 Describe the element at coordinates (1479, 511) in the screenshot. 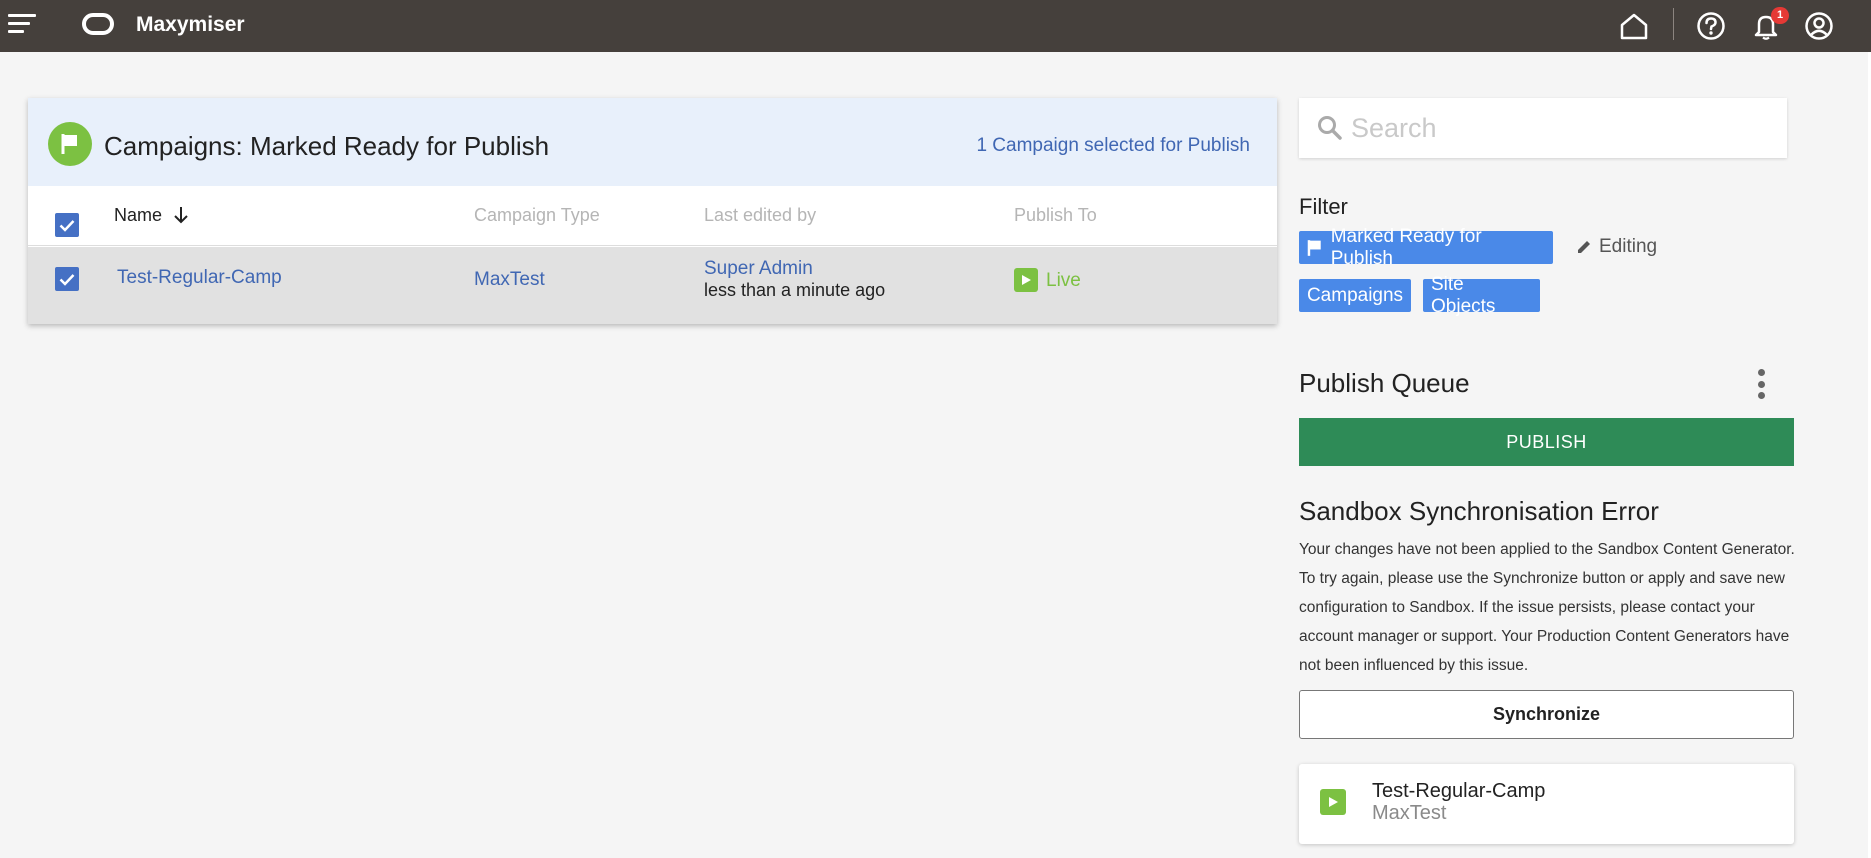

I see `sync-error-title: Sandbox Synchronisation Error` at that location.